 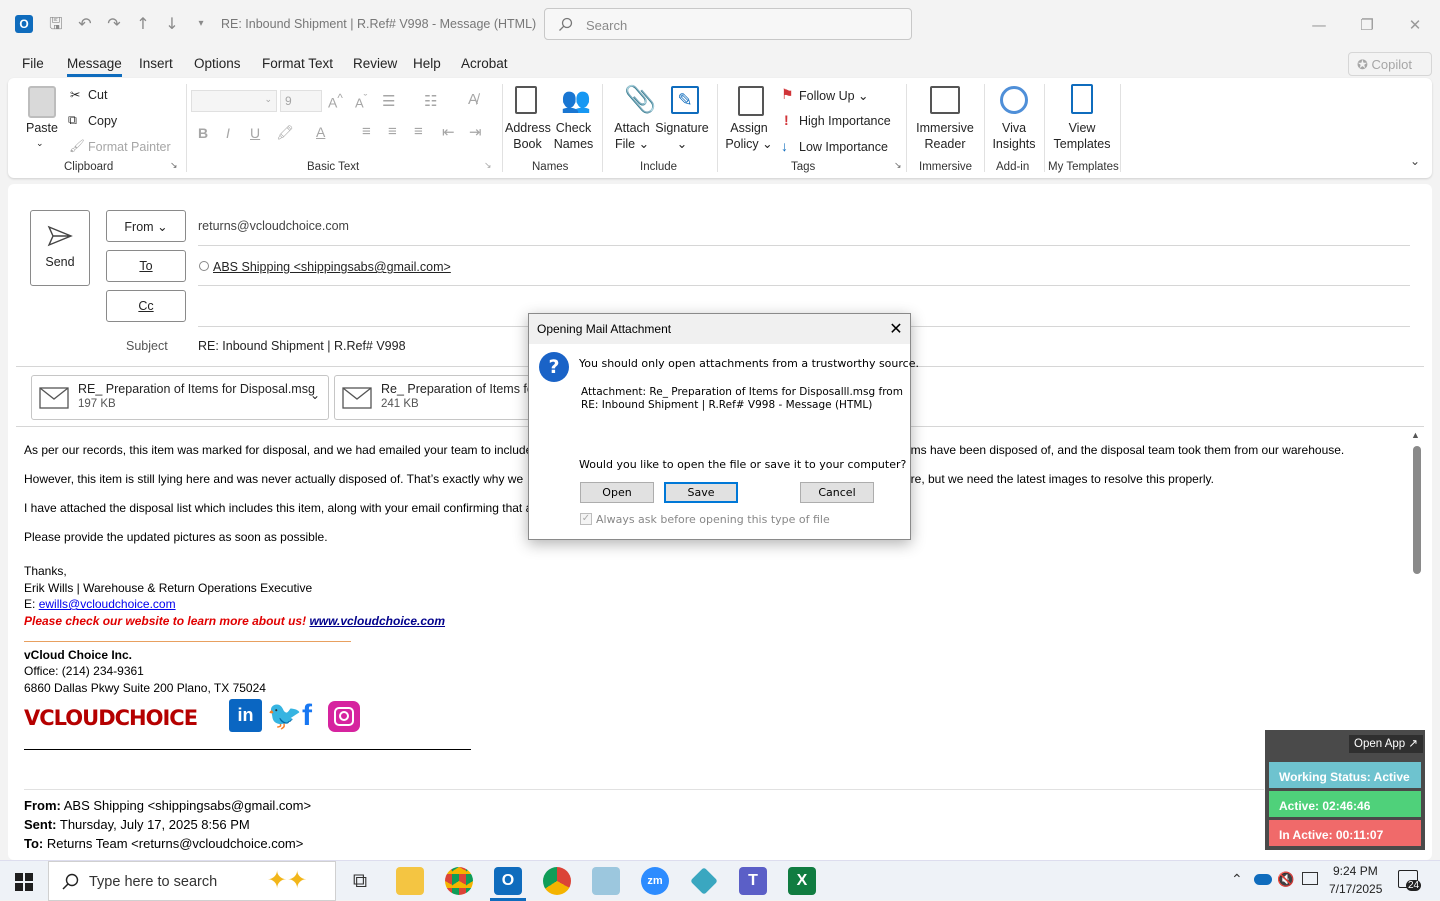 What do you see at coordinates (375, 63) in the screenshot?
I see `menu-review: Review` at bounding box center [375, 63].